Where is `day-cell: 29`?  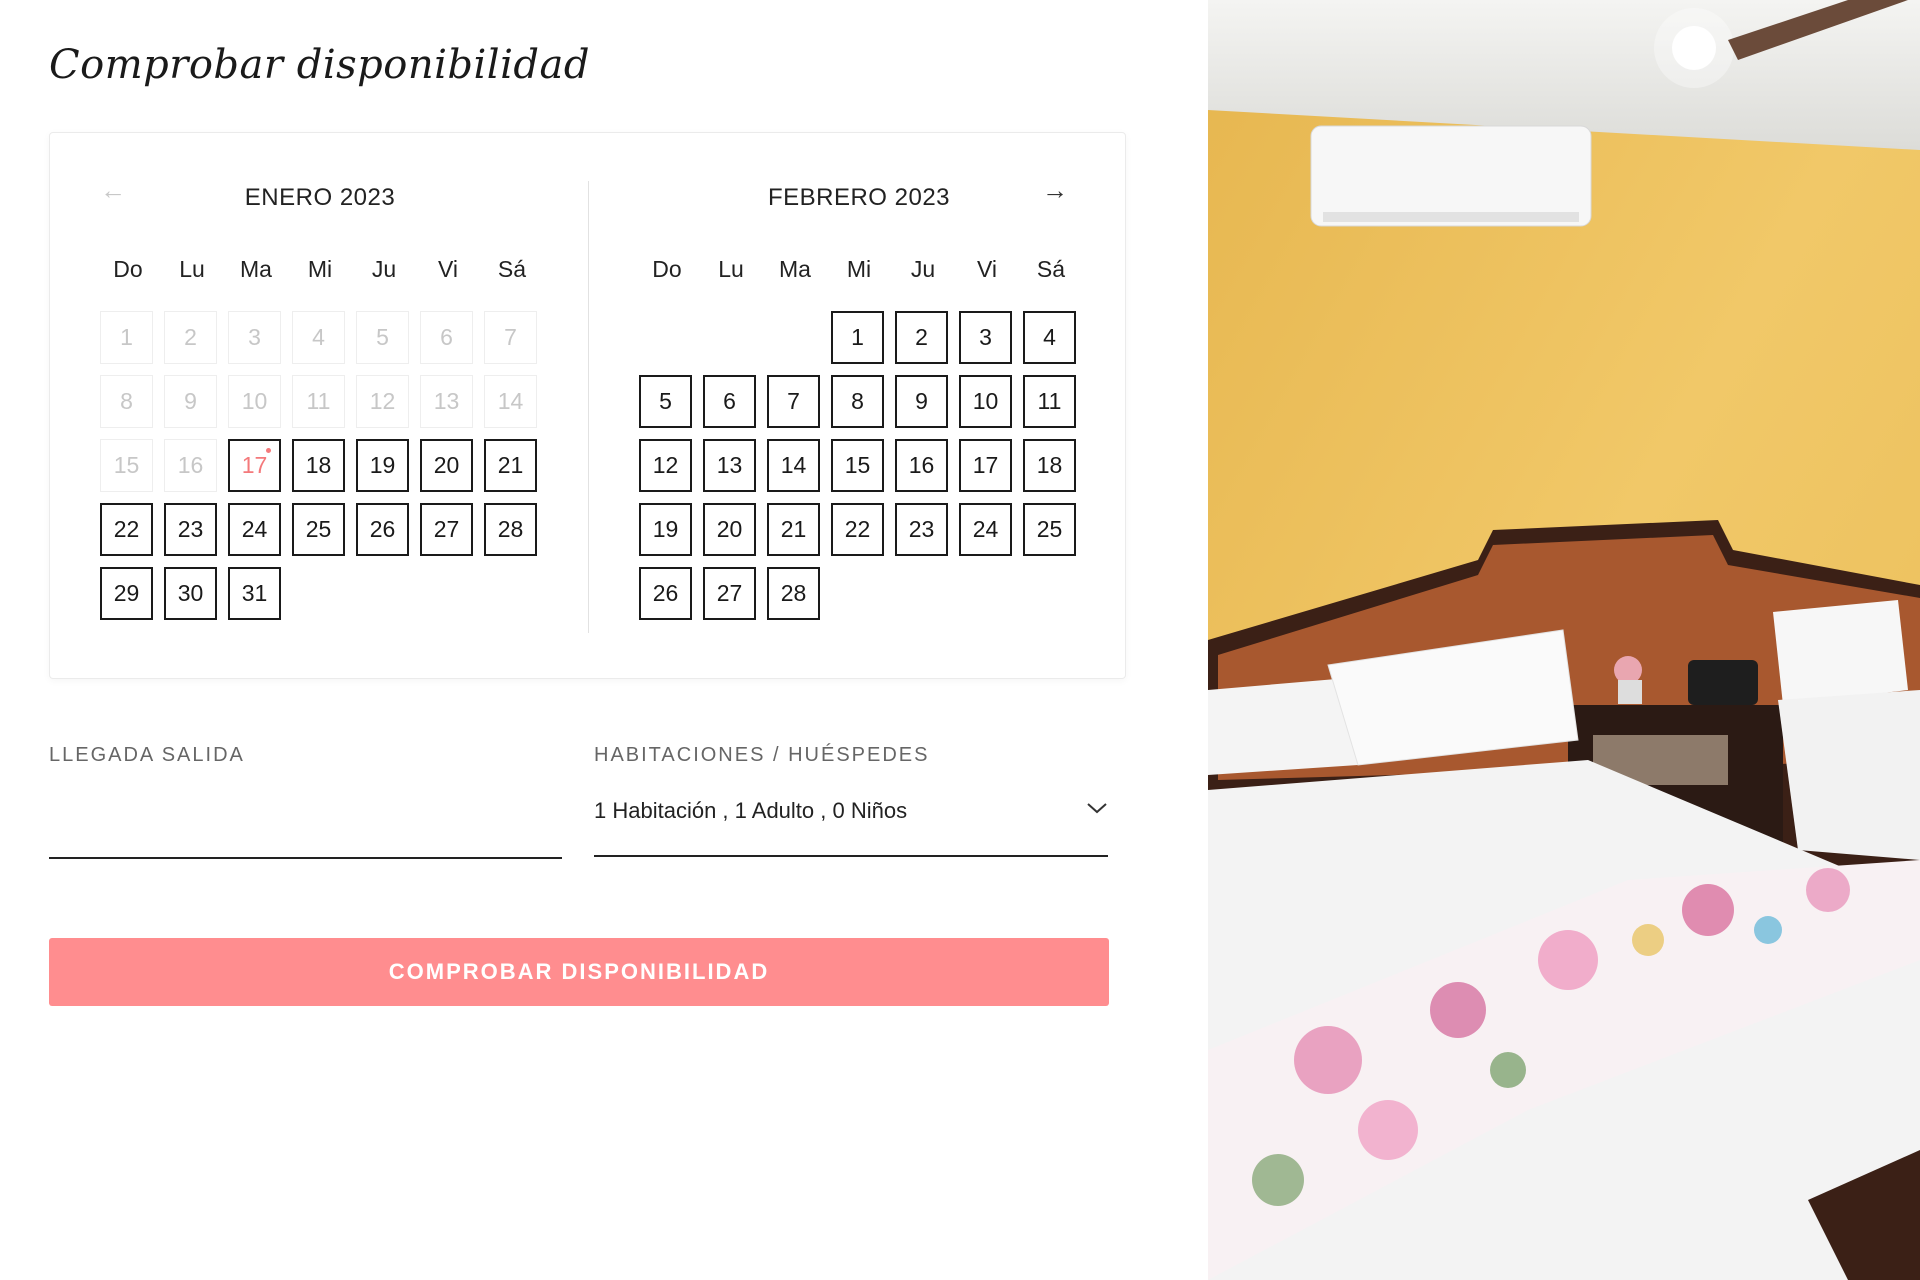
day-cell: 29 is located at coordinates (126, 593).